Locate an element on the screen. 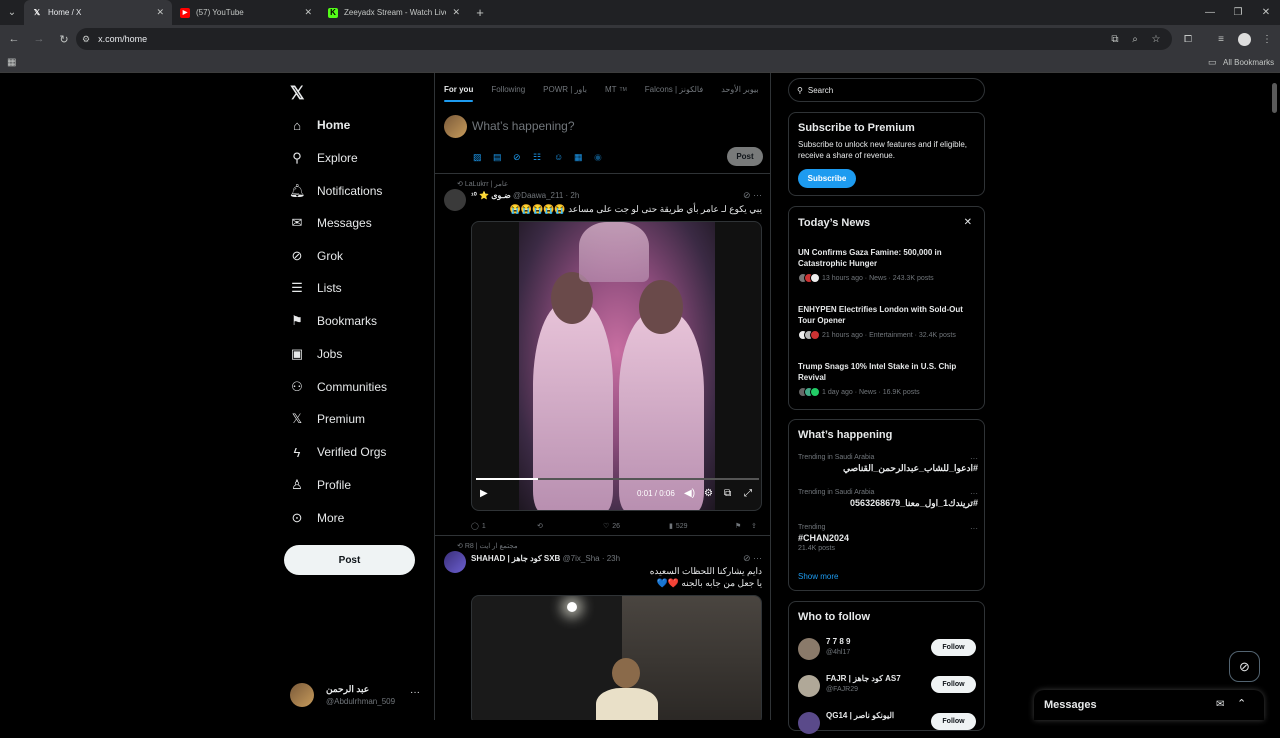 Image resolution: width=1280 pixels, height=738 pixels. like-button: ♡ 26 is located at coordinates (611, 526).